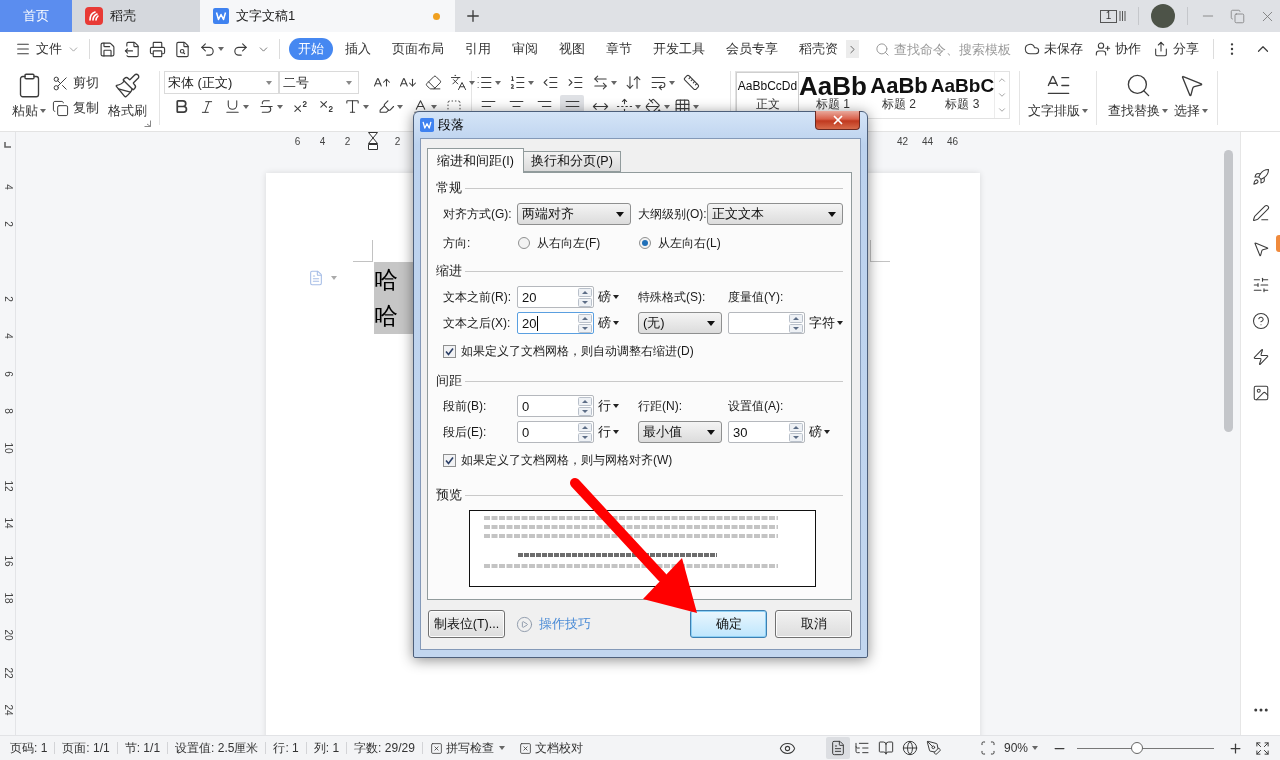 This screenshot has height=760, width=1280. Describe the element at coordinates (478, 49) in the screenshot. I see `ribbon-tab: 引用` at that location.